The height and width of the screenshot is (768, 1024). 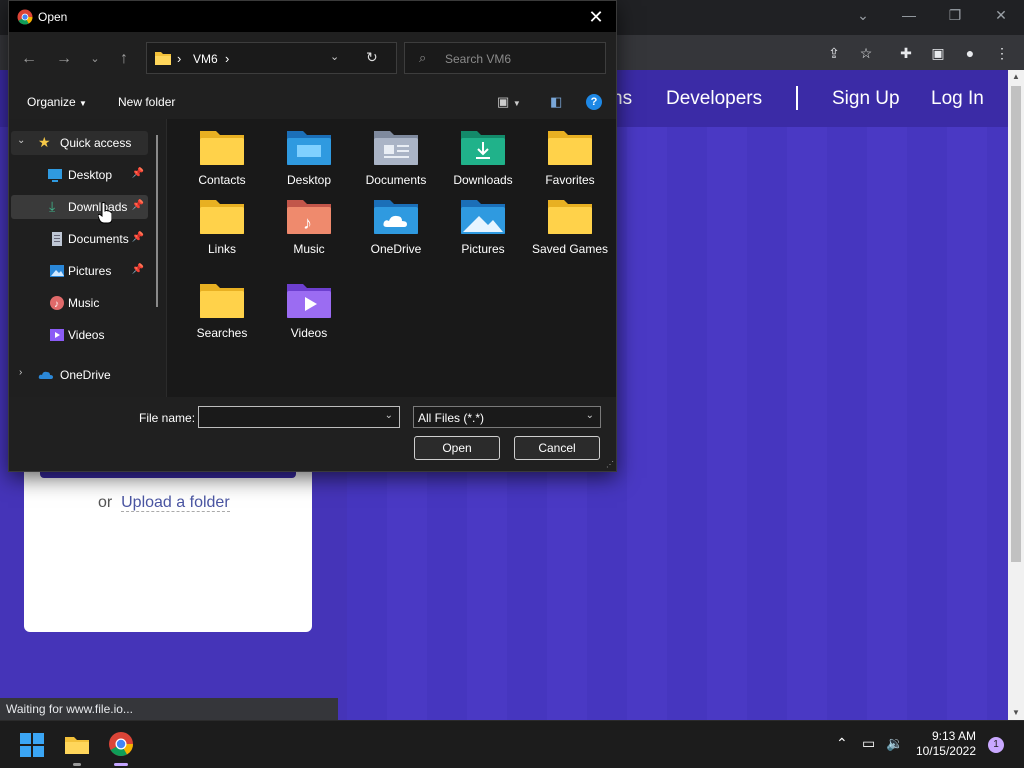 I want to click on windows-start-icon, so click(x=32, y=745).